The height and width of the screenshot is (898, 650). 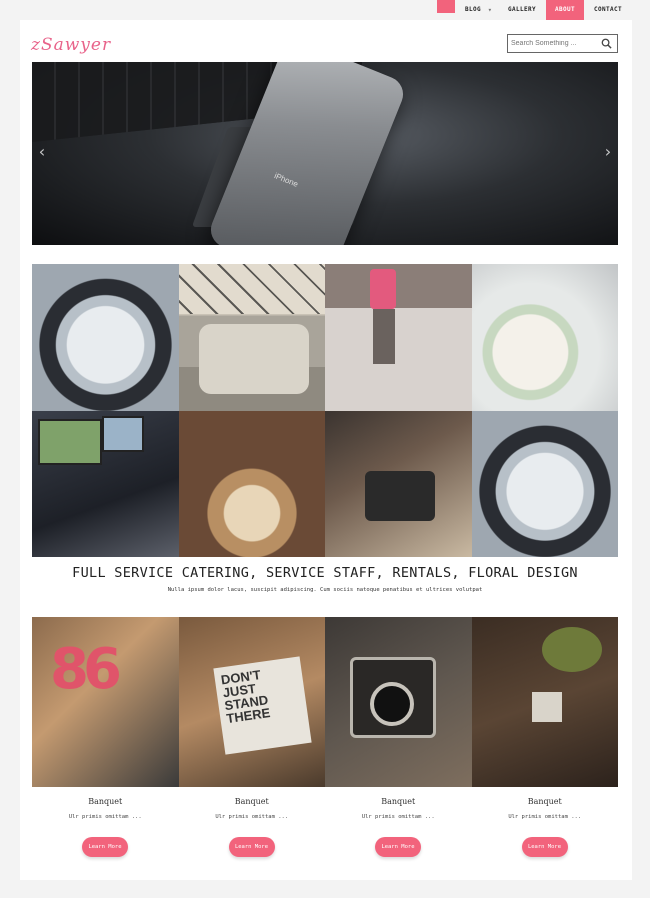 What do you see at coordinates (105, 483) in the screenshot?
I see `gallery-image-studio-desk` at bounding box center [105, 483].